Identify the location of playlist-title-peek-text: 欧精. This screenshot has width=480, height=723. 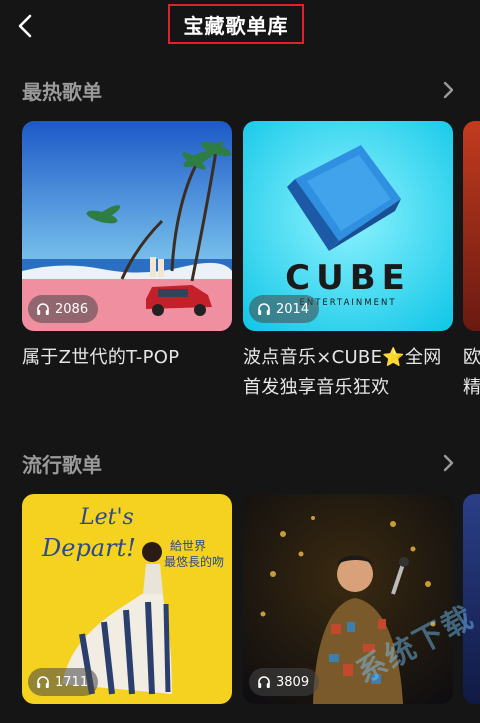
(471, 372).